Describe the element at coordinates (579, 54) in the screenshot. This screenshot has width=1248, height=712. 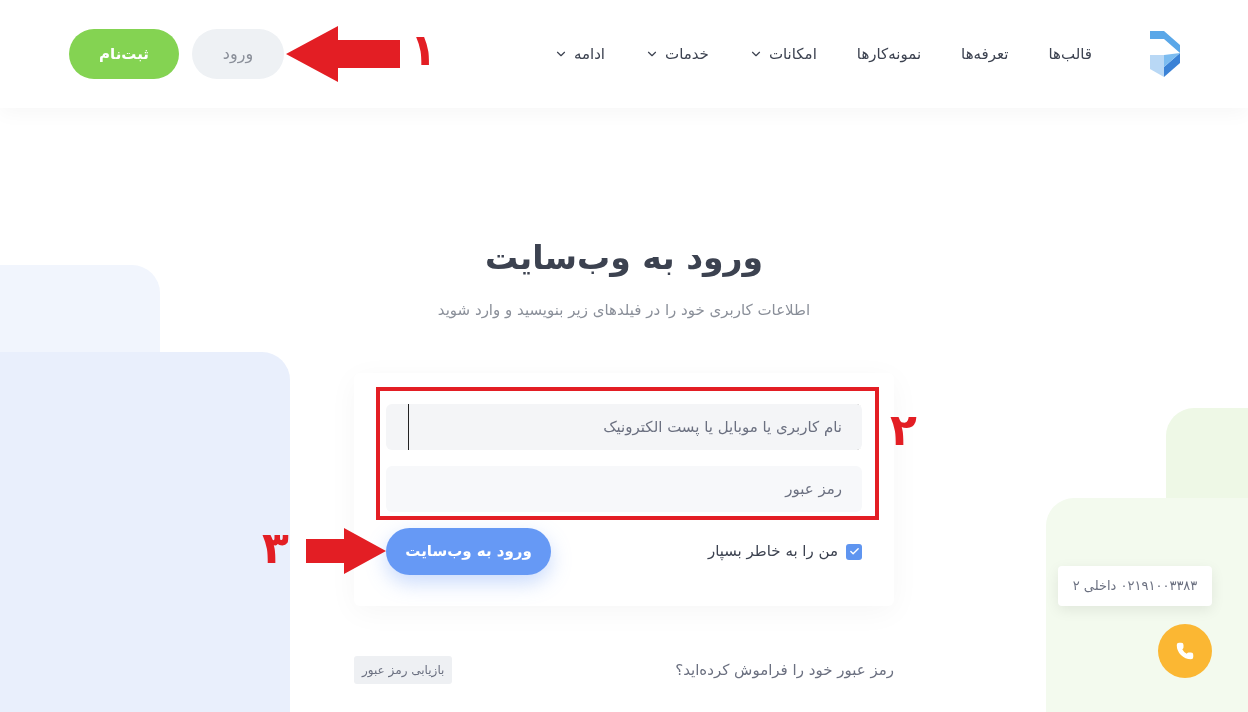
I see `nav-link: ادامه` at that location.